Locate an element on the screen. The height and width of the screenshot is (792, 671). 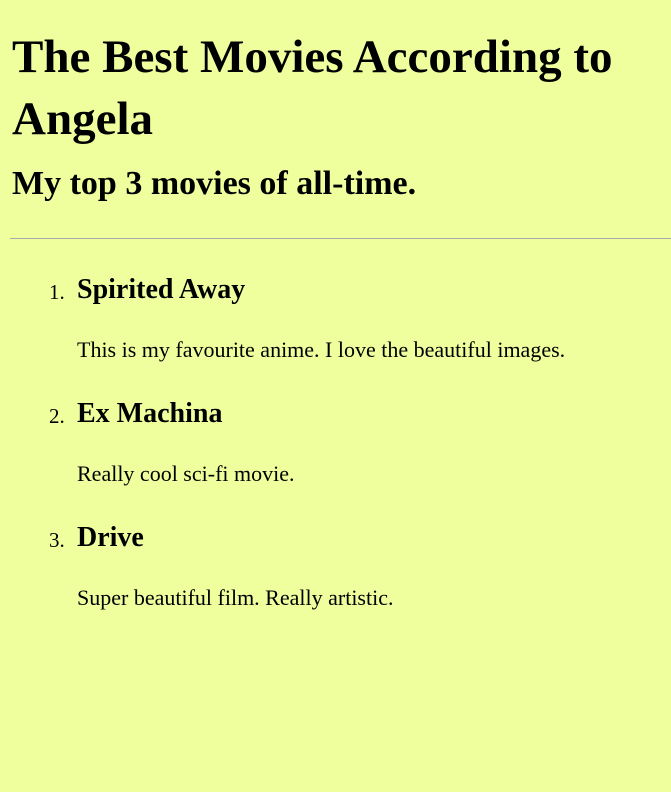
list-item-number: 3. is located at coordinates (57, 540).